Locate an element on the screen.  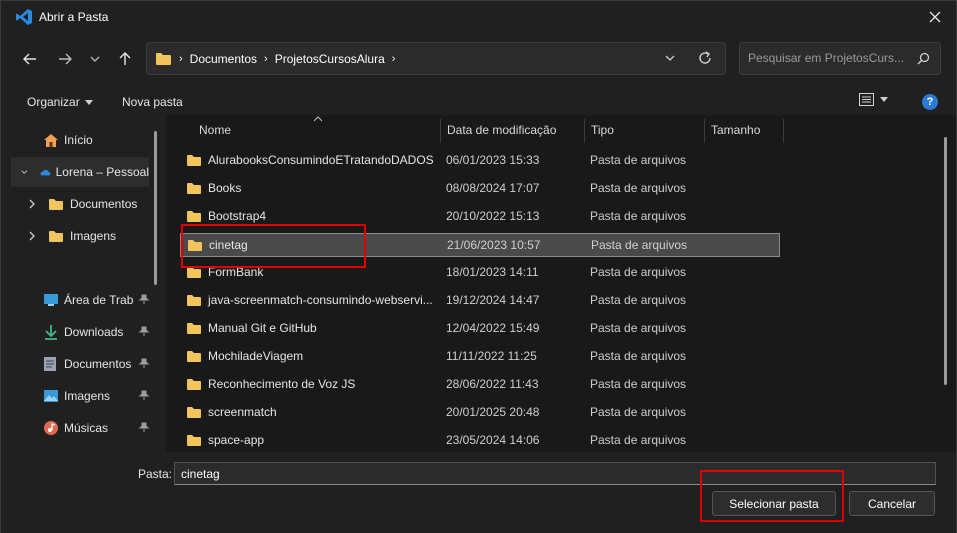
up-button is located at coordinates (125, 59).